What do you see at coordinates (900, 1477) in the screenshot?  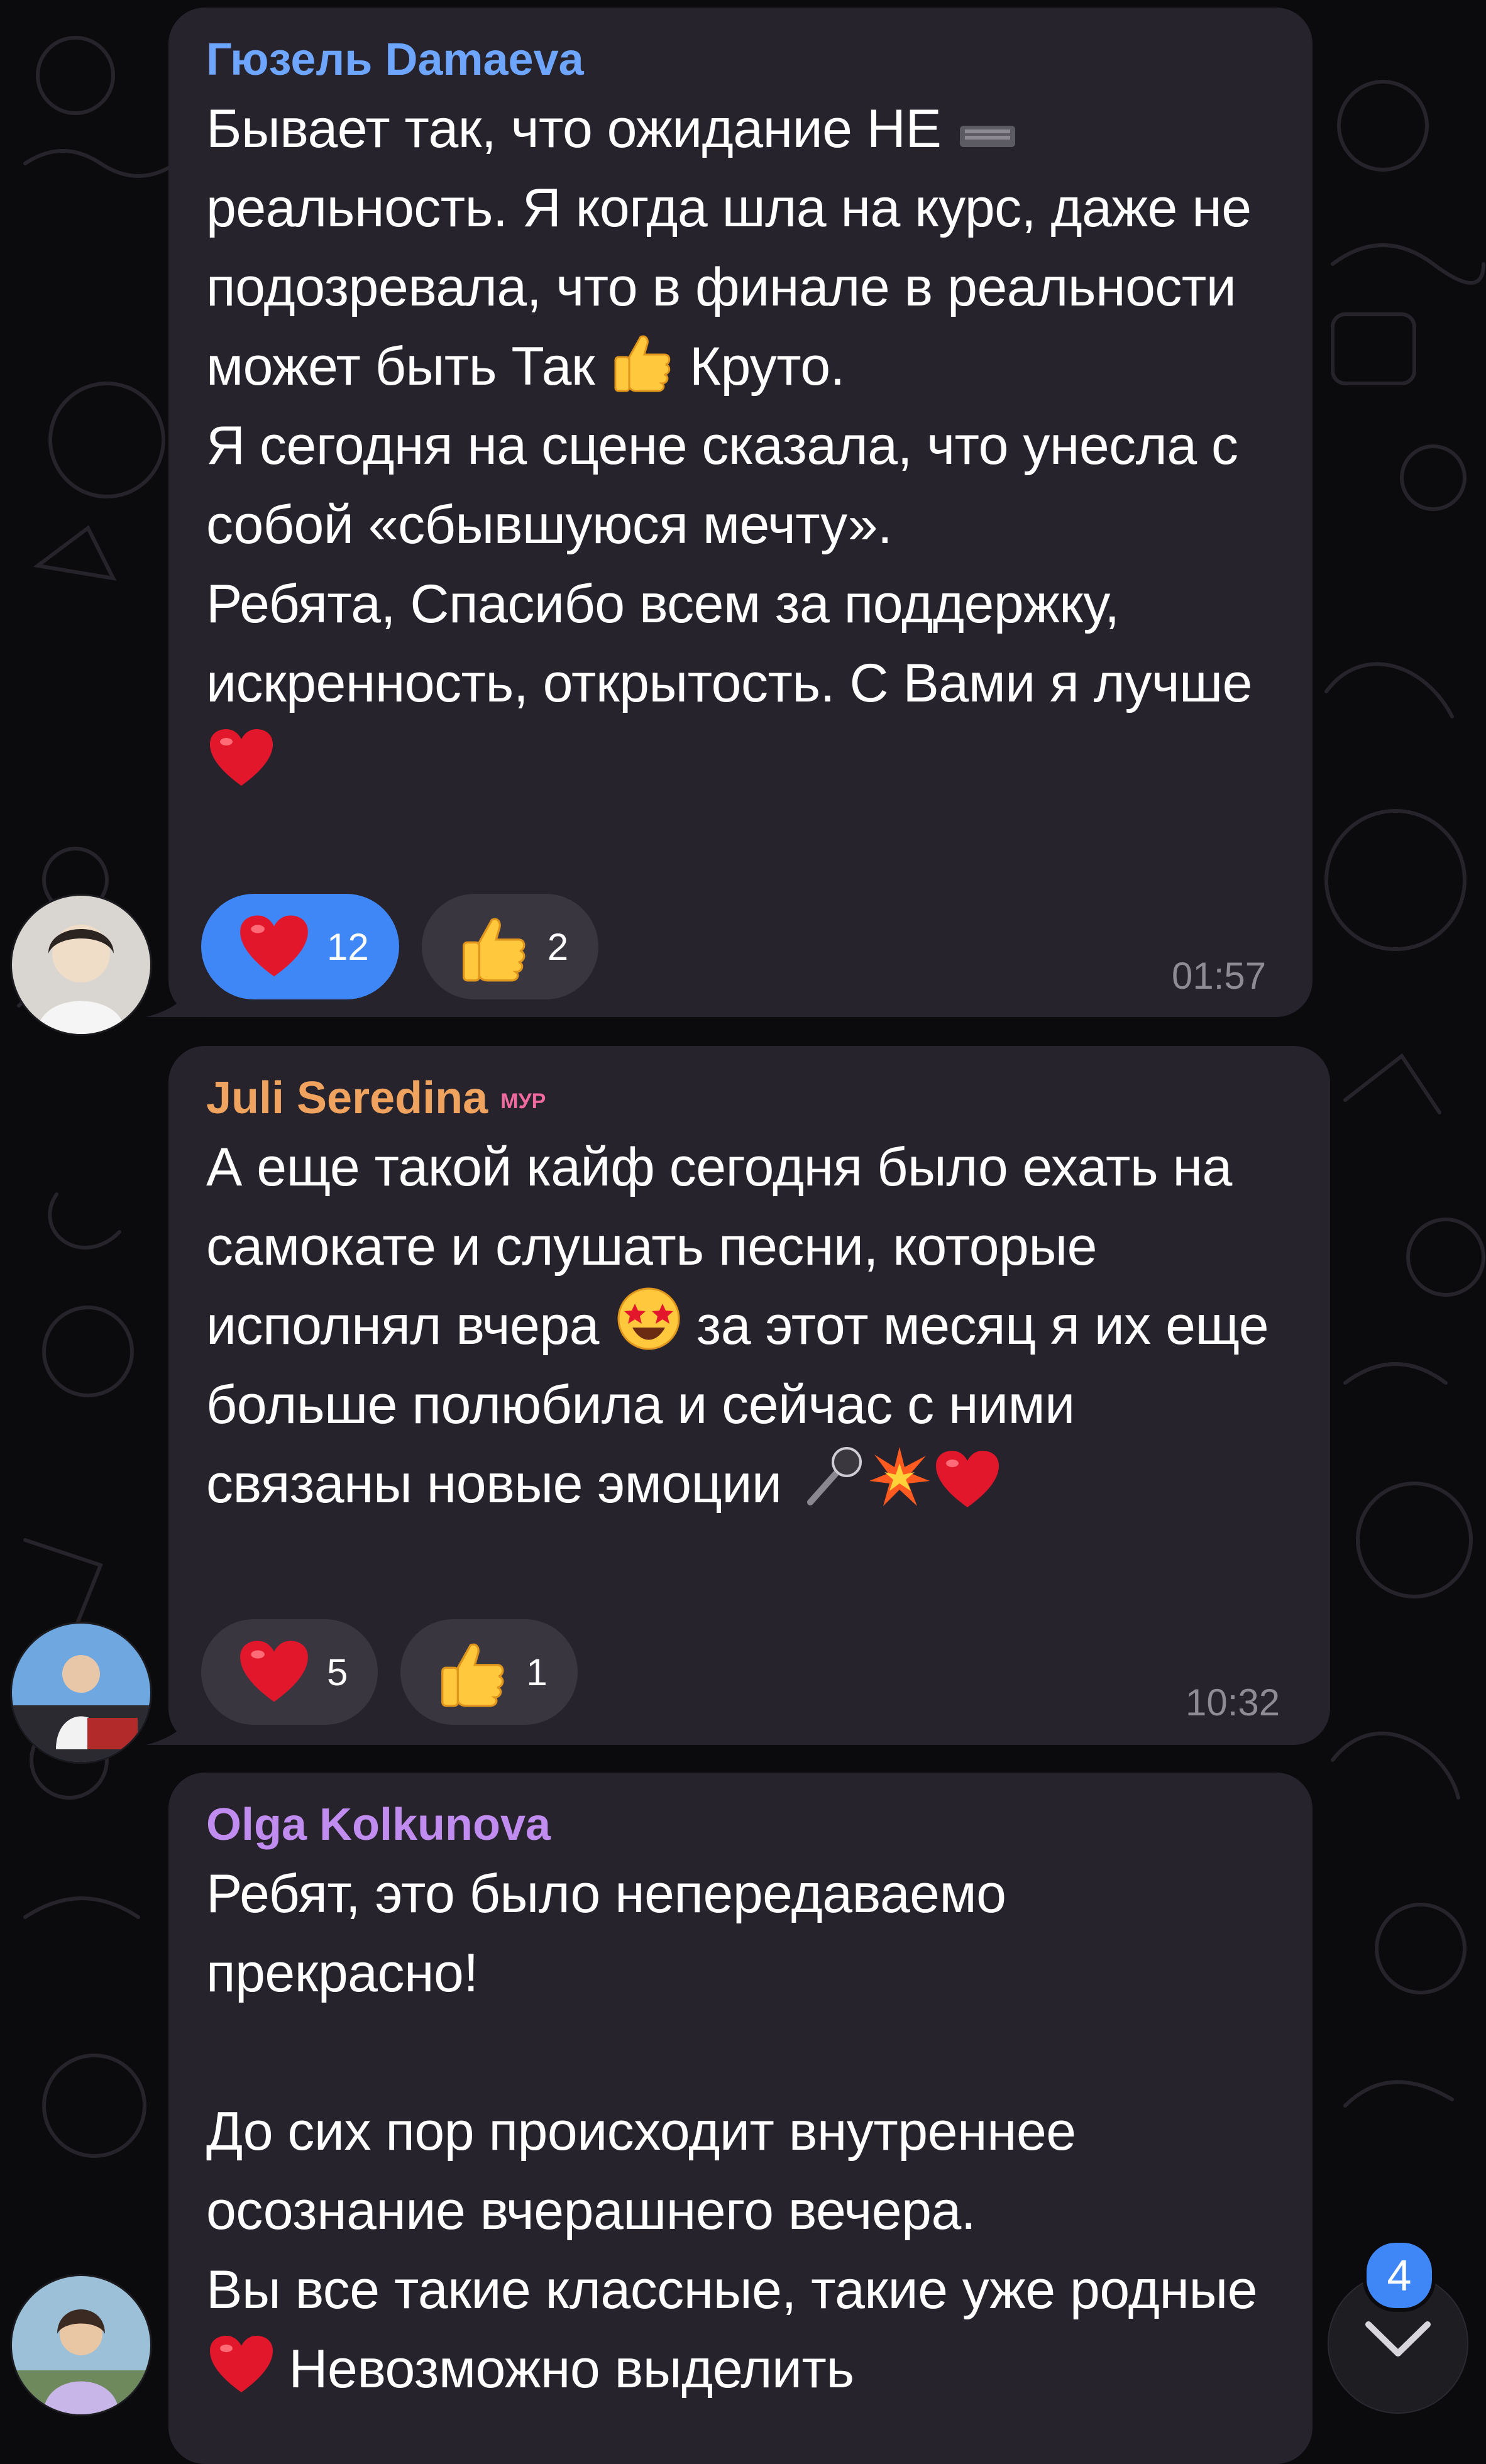 I see `collision-emoji` at bounding box center [900, 1477].